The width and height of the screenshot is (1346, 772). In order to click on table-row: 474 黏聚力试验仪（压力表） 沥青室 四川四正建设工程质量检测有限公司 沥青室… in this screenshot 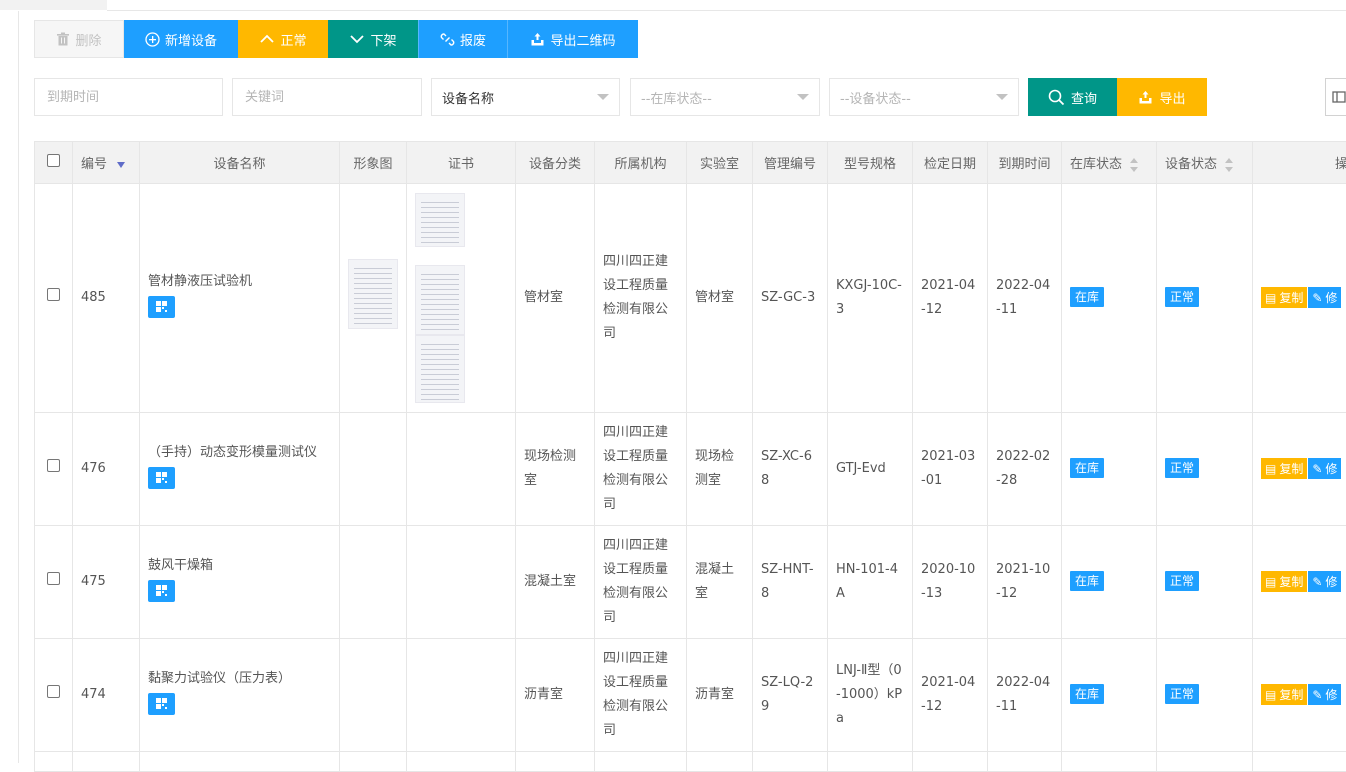, I will do `click(690, 695)`.